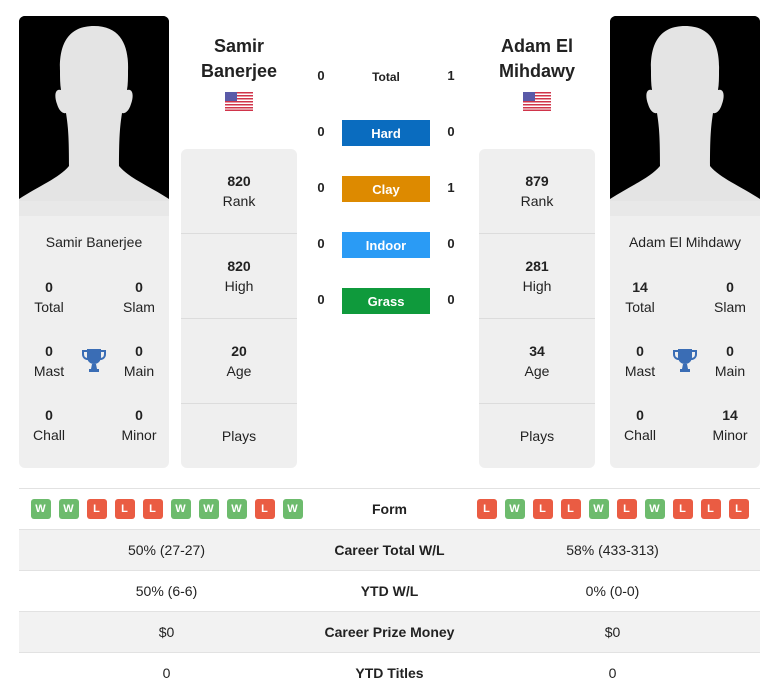  Describe the element at coordinates (139, 297) in the screenshot. I see `player1-slam-titles: 0 Slam` at that location.